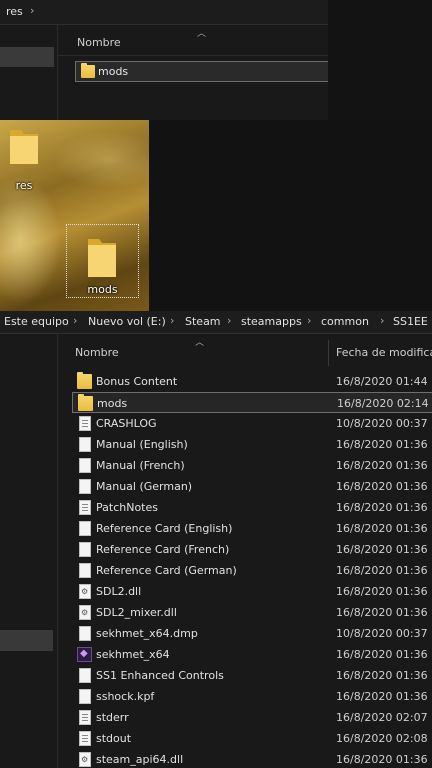  What do you see at coordinates (252, 507) in the screenshot?
I see `file-row: PatchNotes 16/8/2020 01:36` at bounding box center [252, 507].